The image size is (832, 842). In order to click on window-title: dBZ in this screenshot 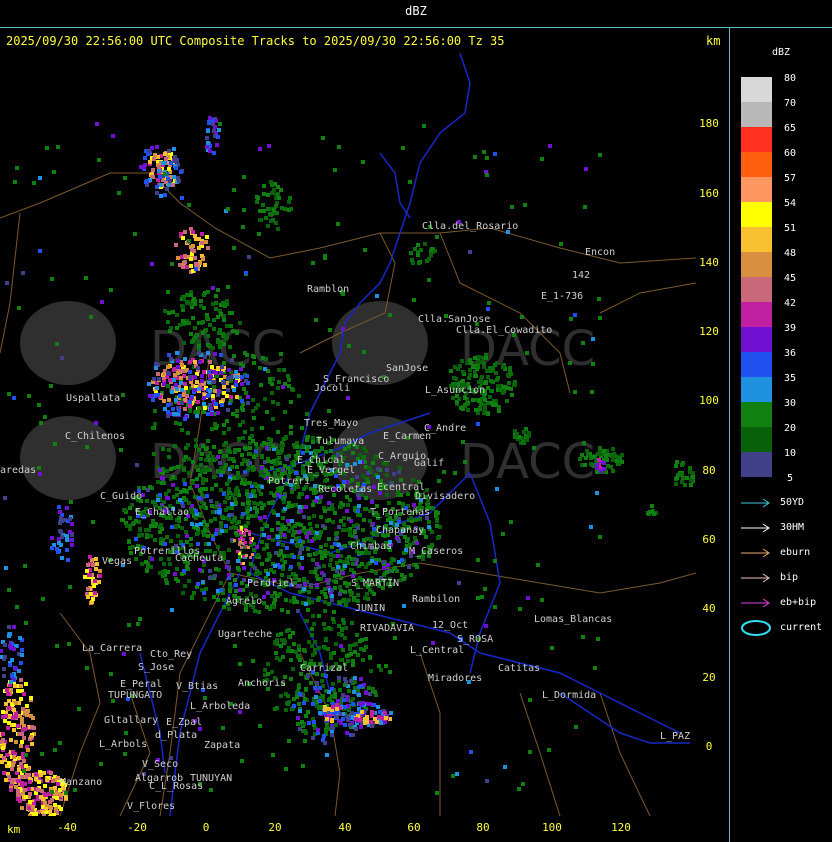, I will do `click(416, 11)`.